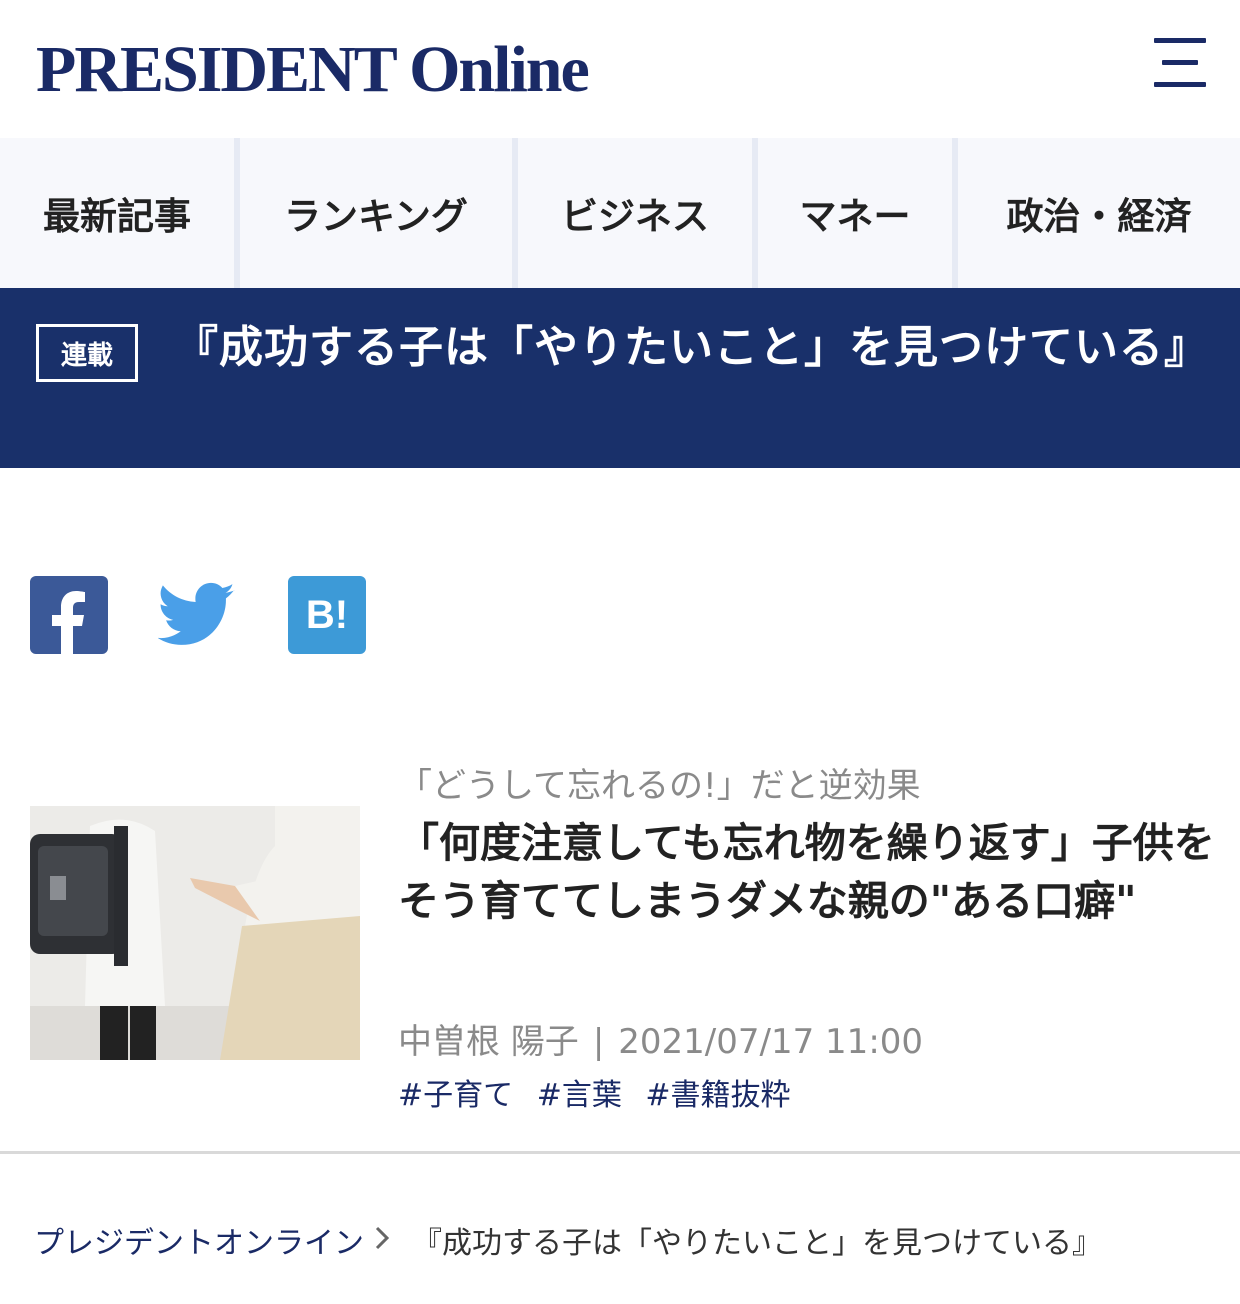 The width and height of the screenshot is (1240, 1304). I want to click on category-nav: 最新記事 ランキング ビジネス マネー 政治・経済, so click(620, 213).